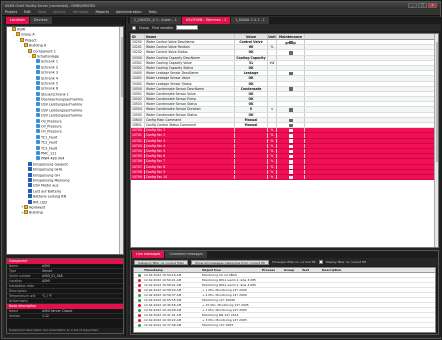 The width and height of the screenshot is (442, 340). What do you see at coordinates (134, 27) in the screenshot?
I see `group-checkbox` at bounding box center [134, 27].